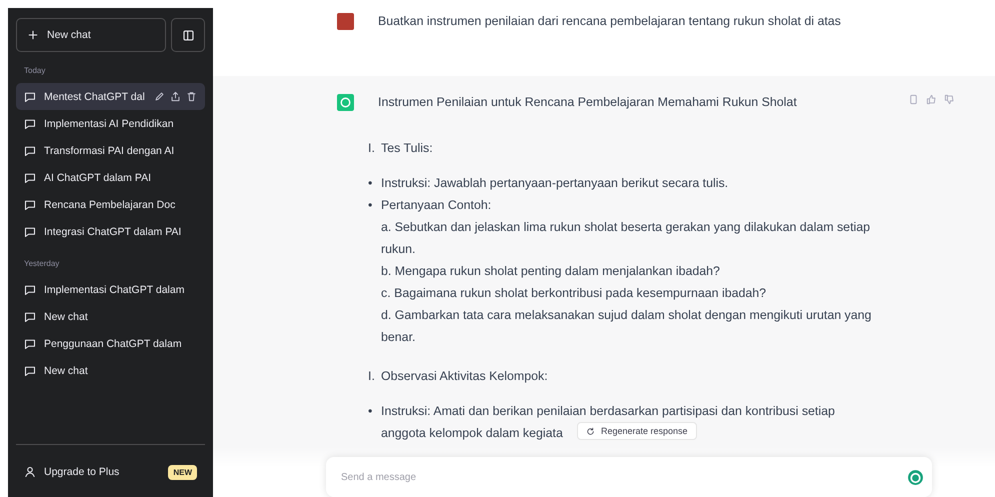 Image resolution: width=995 pixels, height=497 pixels. I want to click on response-heading: Instrumen Penilaian untuk Rencana Pembelajaran Memahami Rukun Sholat, so click(587, 102).